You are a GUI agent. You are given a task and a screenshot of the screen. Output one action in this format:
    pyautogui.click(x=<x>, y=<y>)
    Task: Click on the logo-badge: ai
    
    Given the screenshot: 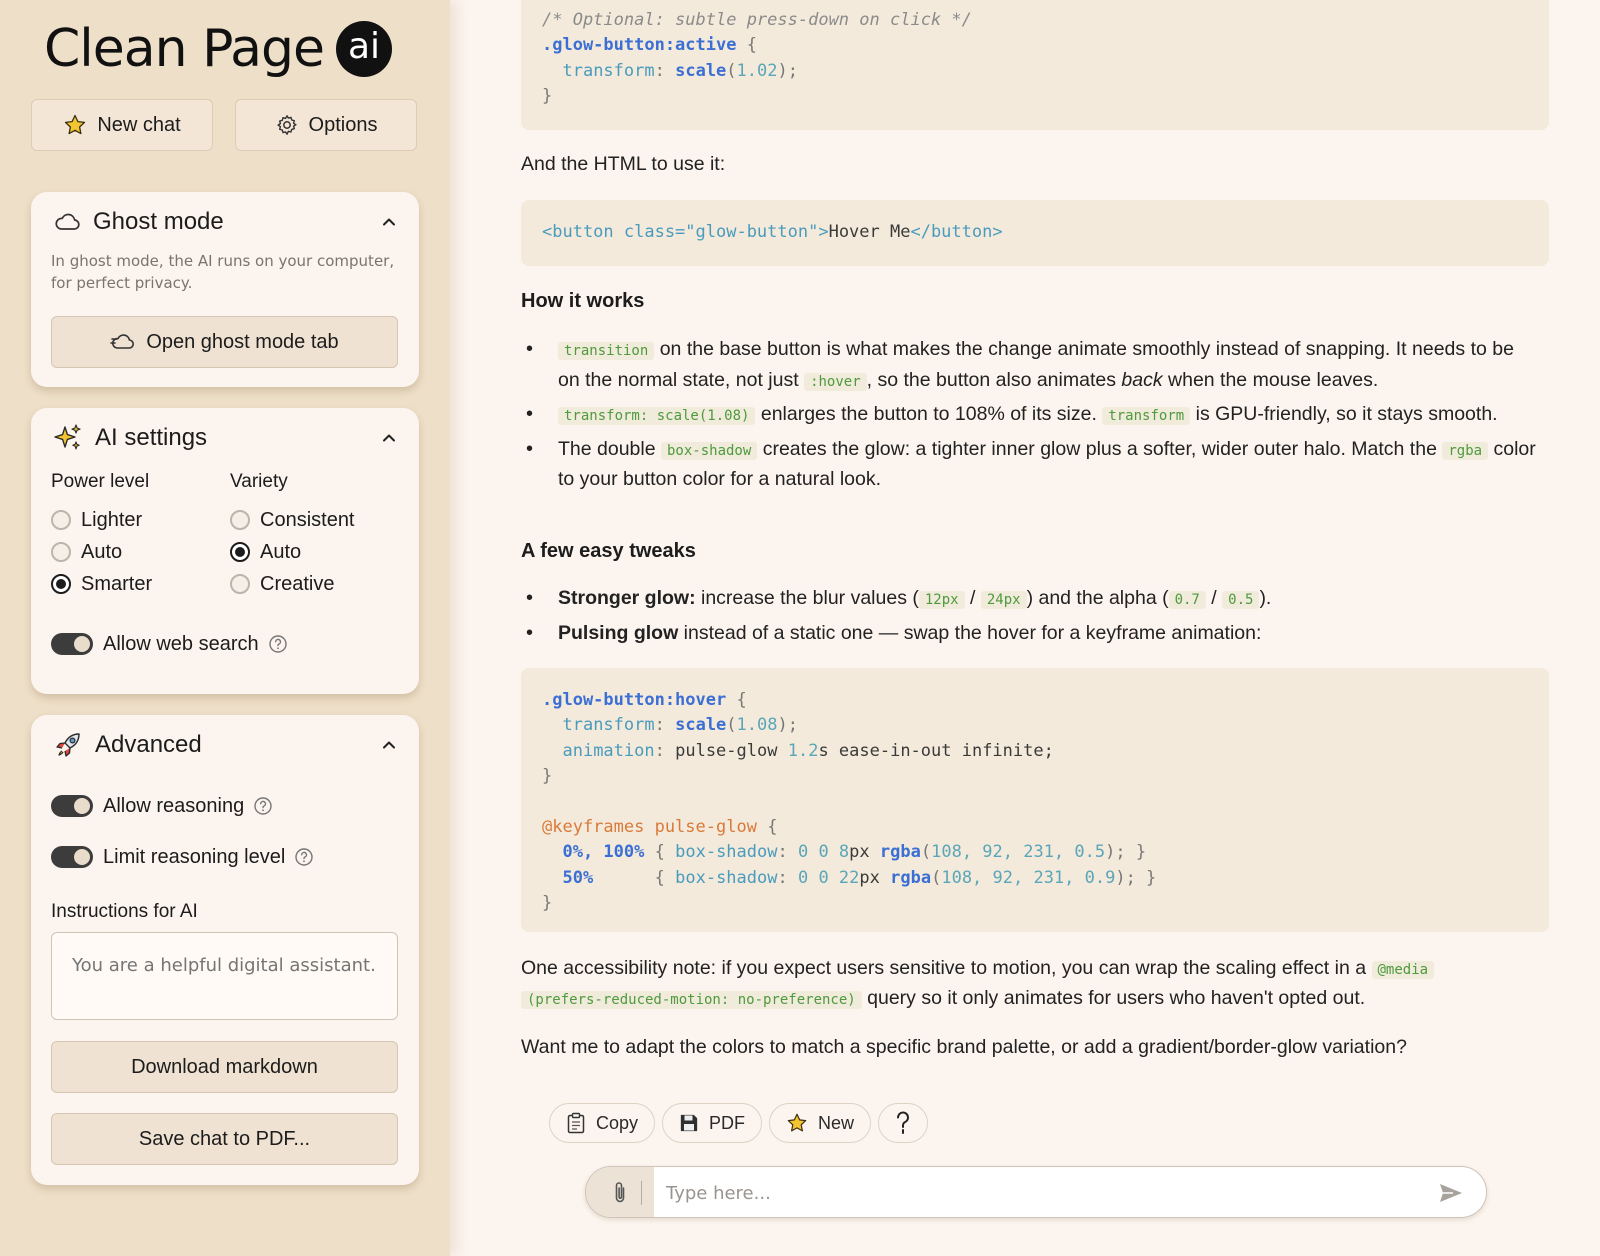 What is the action you would take?
    pyautogui.click(x=364, y=49)
    